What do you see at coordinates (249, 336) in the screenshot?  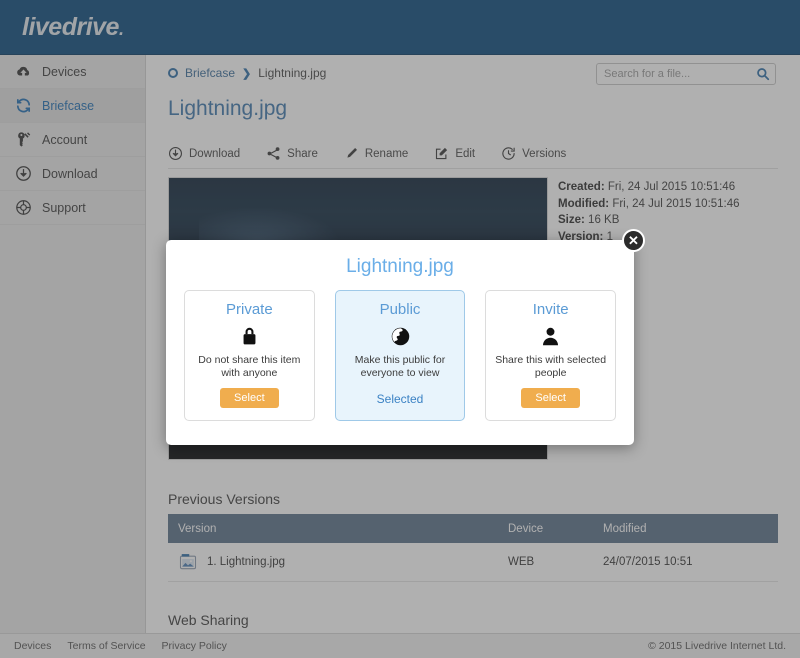 I see `lock-icon` at bounding box center [249, 336].